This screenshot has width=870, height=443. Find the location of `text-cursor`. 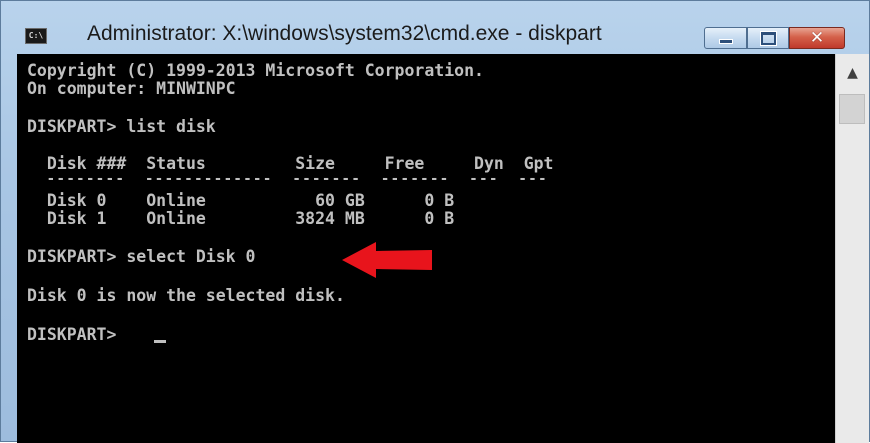

text-cursor is located at coordinates (160, 341).